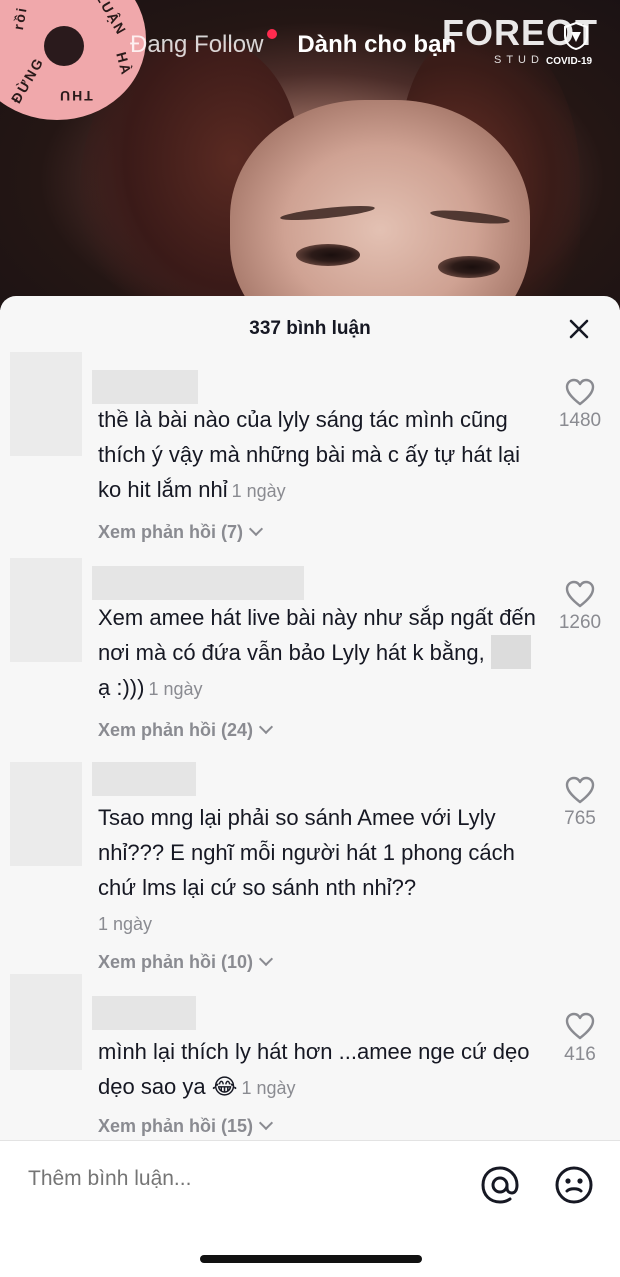  What do you see at coordinates (121, 687) in the screenshot?
I see `comment-body-end: ạ :)))` at bounding box center [121, 687].